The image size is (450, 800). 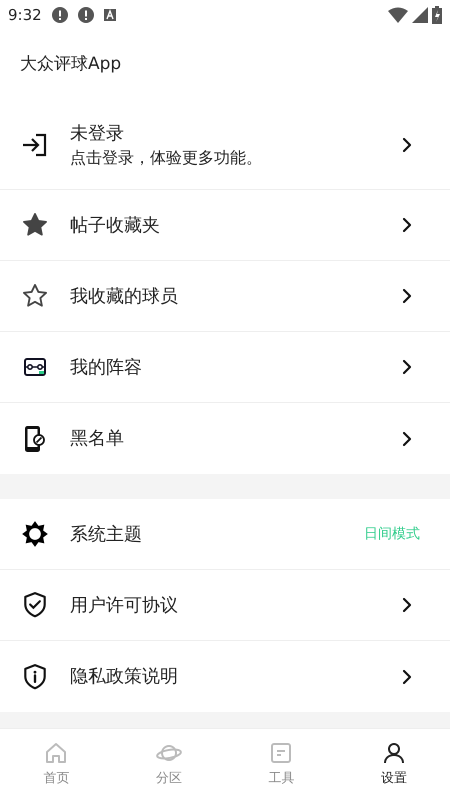 What do you see at coordinates (124, 296) in the screenshot?
I see `row-label: 我收藏的球员` at bounding box center [124, 296].